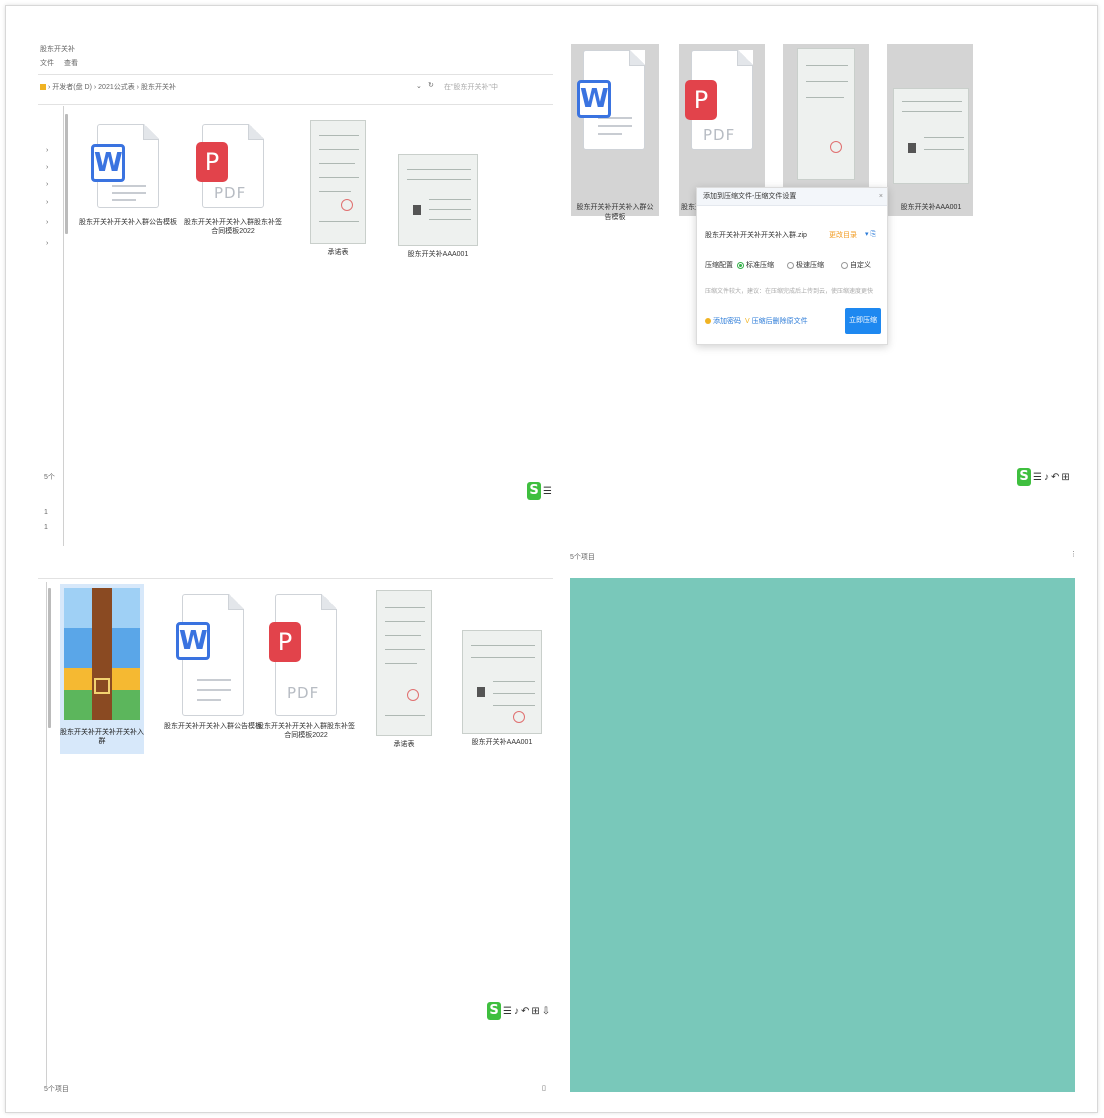 This screenshot has height=1118, width=1104. I want to click on archive-icon, so click(102, 654).